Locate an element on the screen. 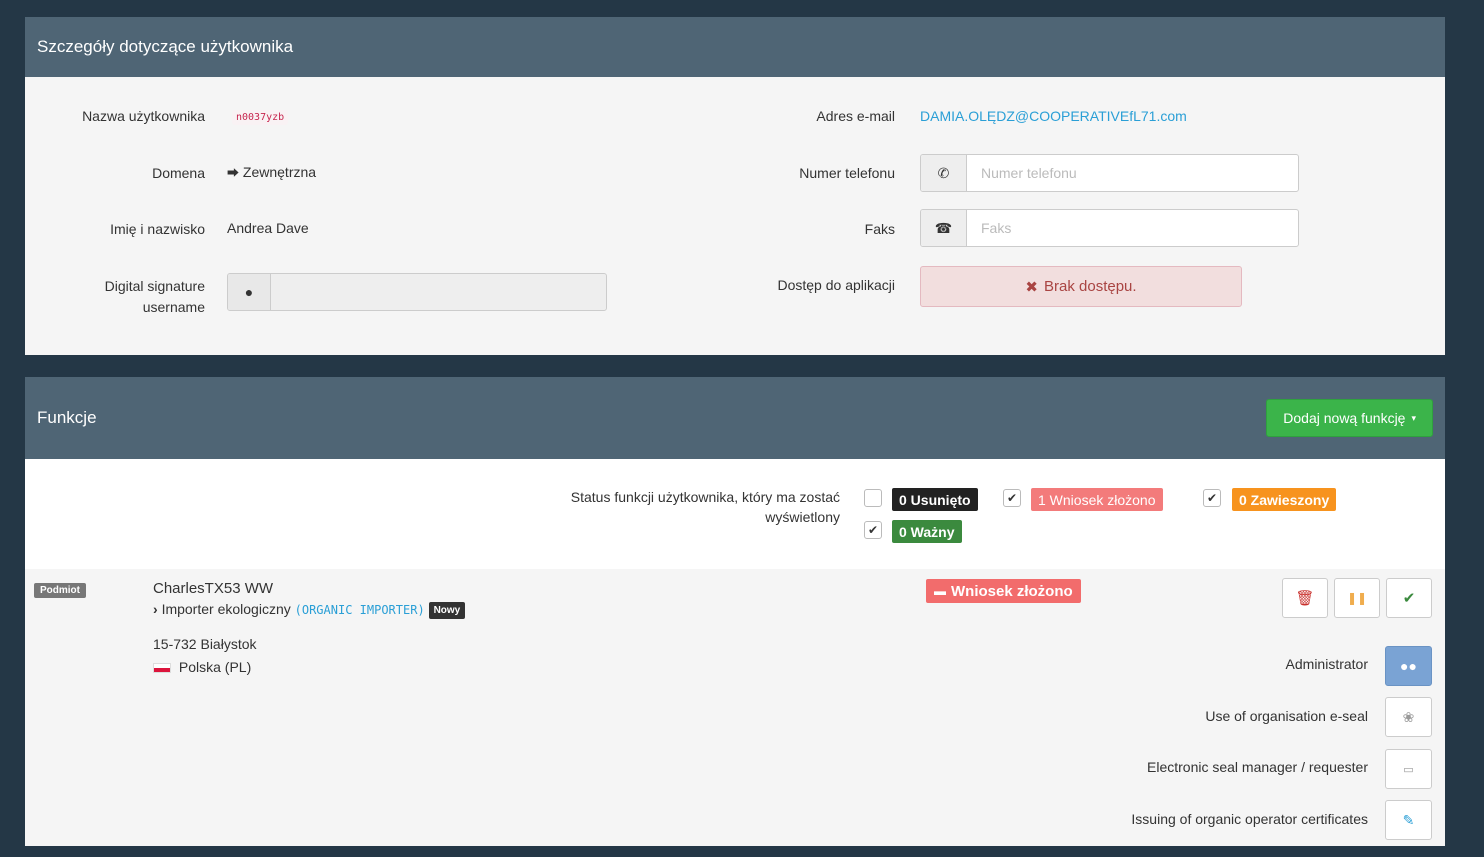  entity-name: CharlesTX53 WW is located at coordinates (213, 588).